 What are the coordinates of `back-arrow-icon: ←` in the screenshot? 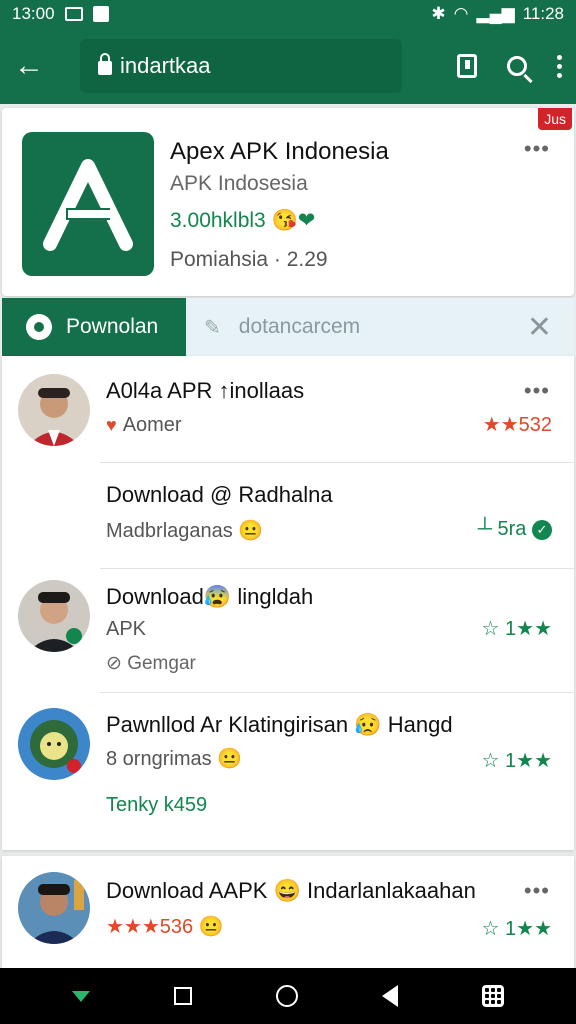 It's located at (36, 66).